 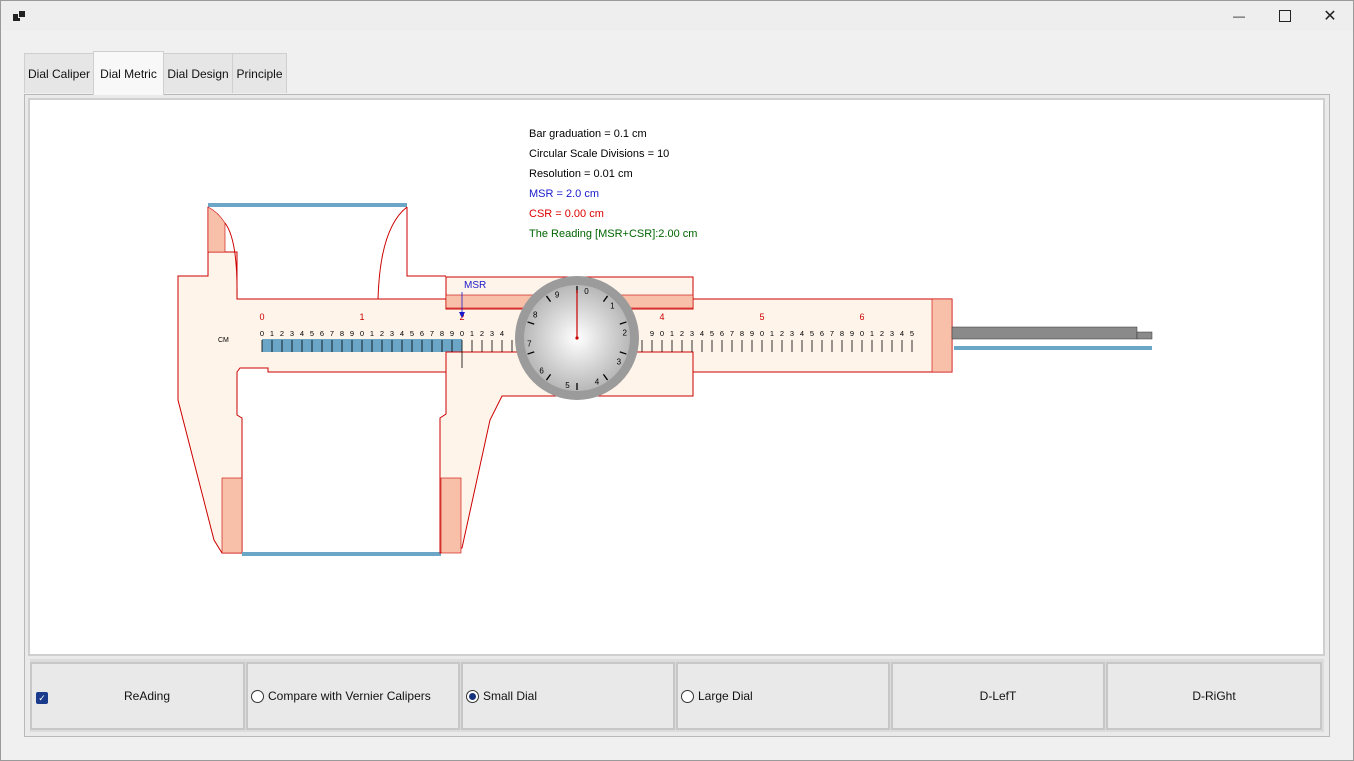 I want to click on dial-gauge: 0 1 2 3 4 5 6 7 8 9, so click(x=577, y=338).